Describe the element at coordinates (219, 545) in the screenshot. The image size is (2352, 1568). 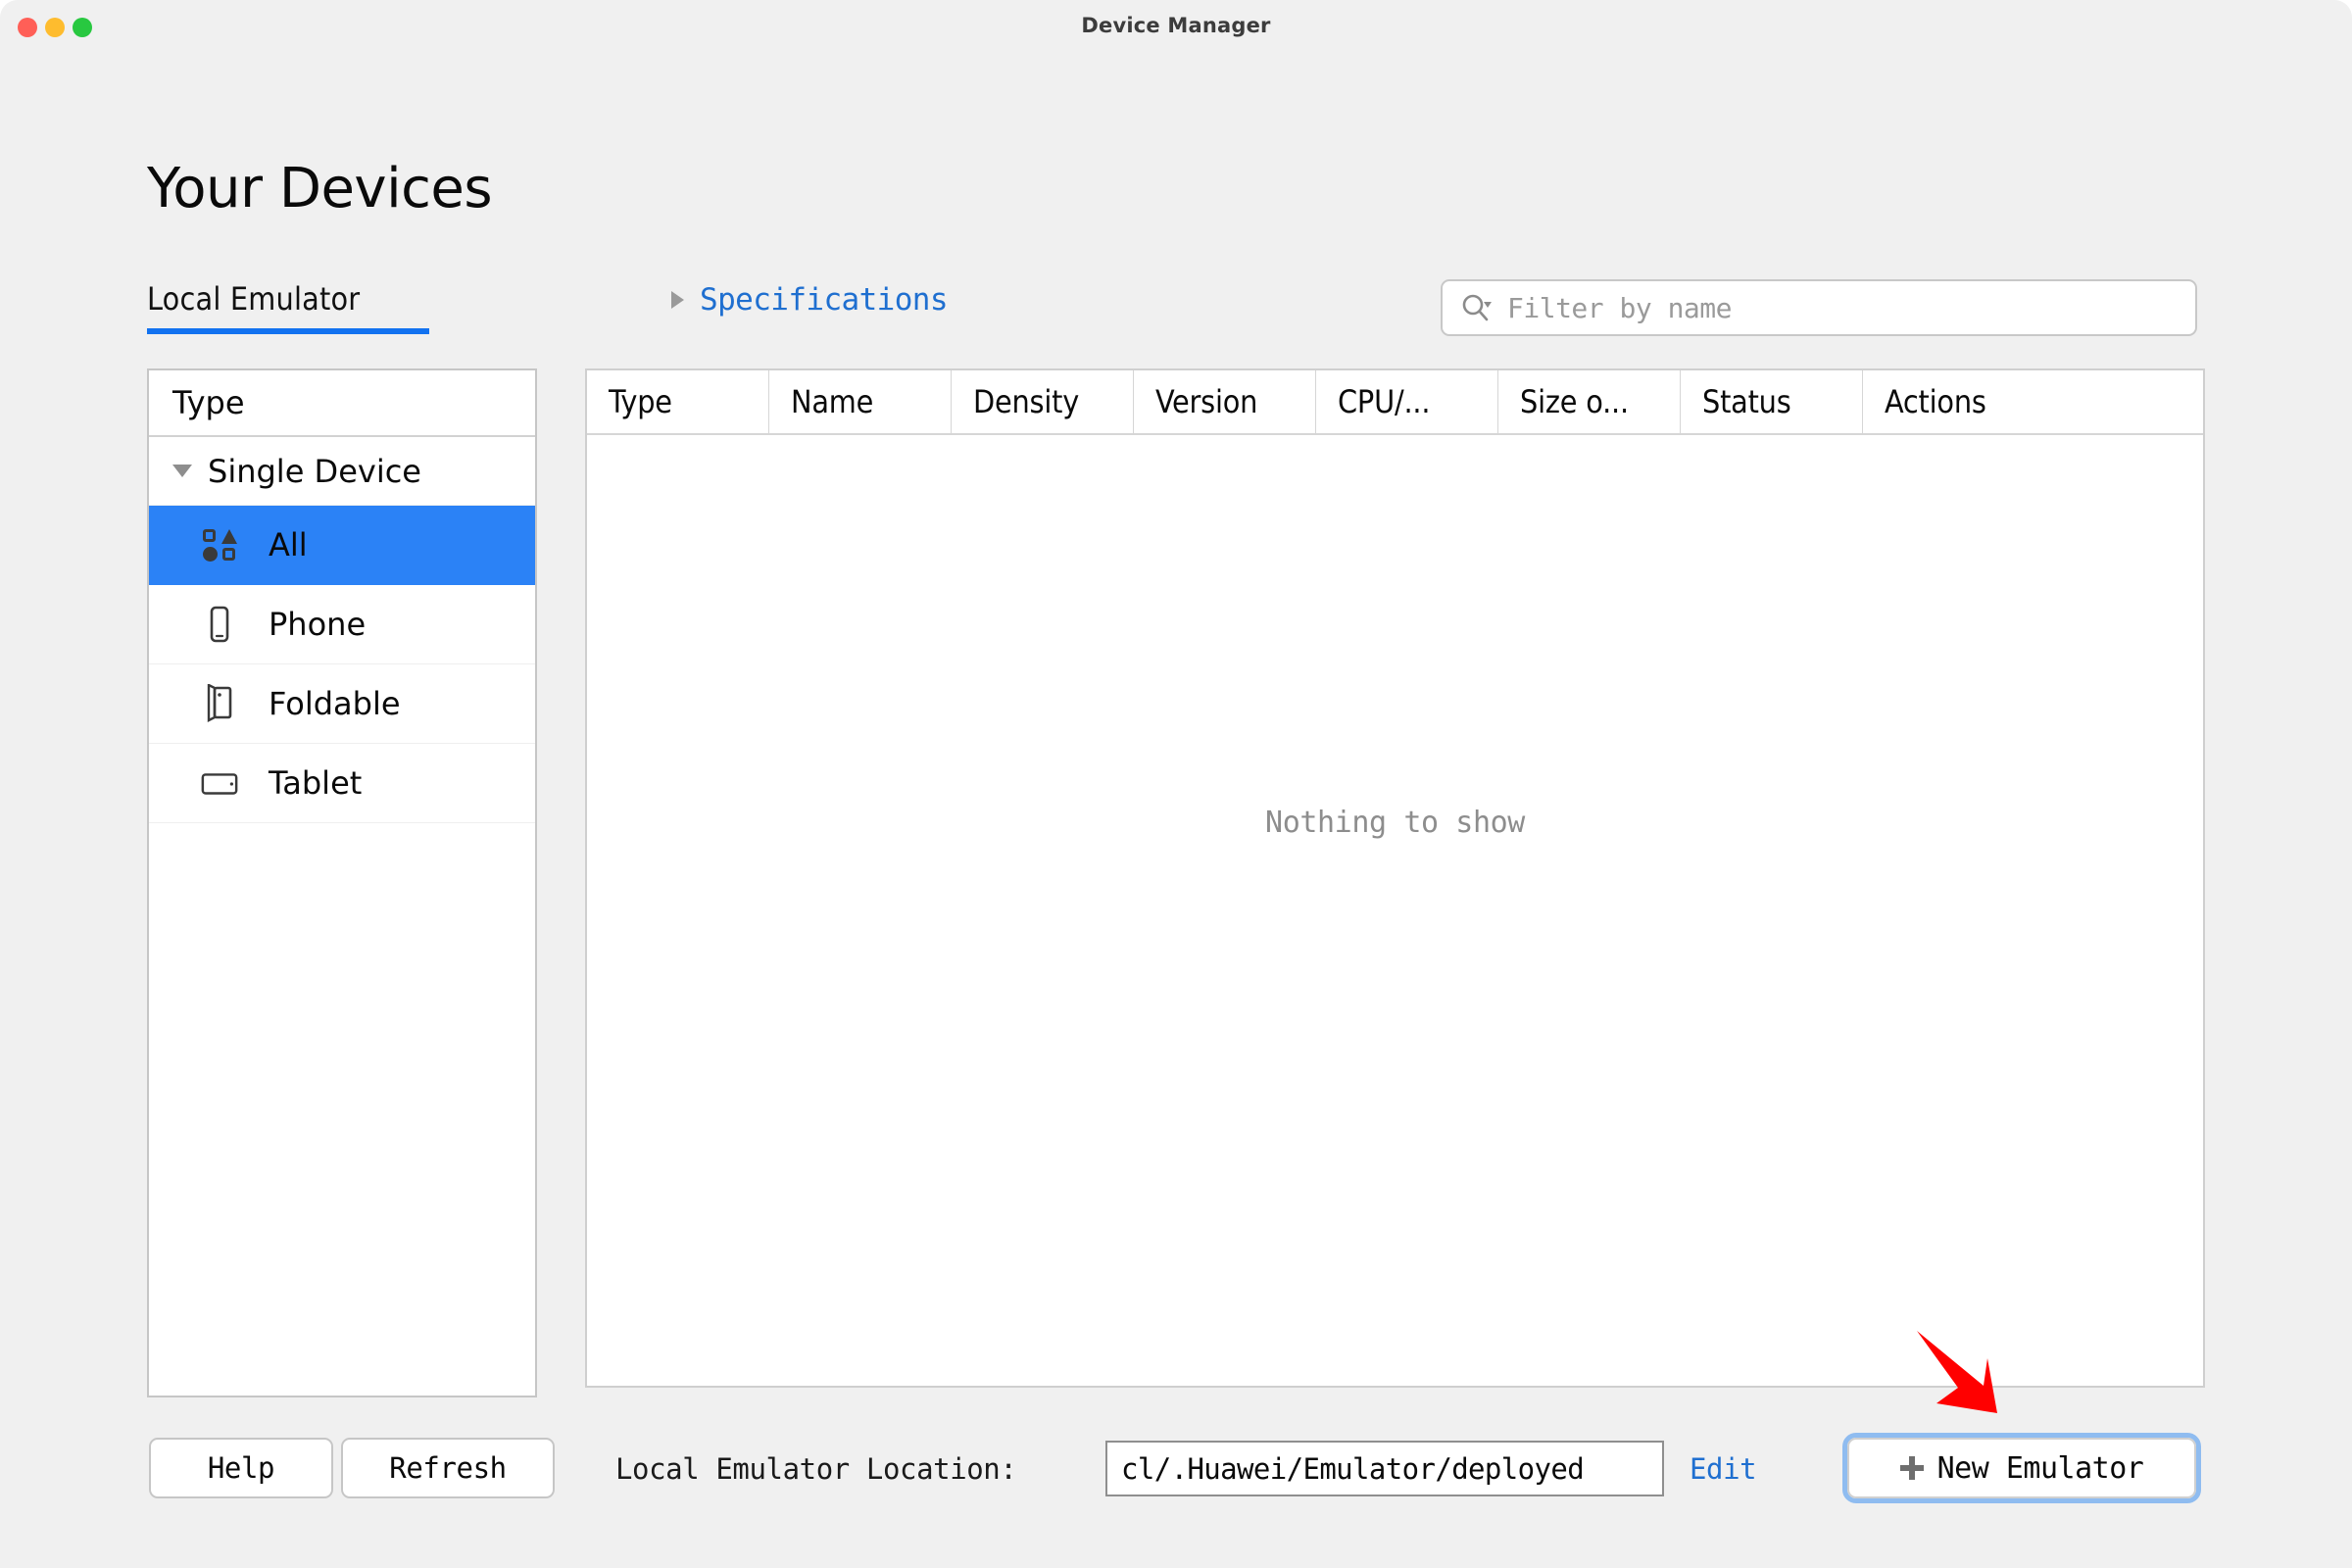
I see `shapes-grid-icon` at that location.